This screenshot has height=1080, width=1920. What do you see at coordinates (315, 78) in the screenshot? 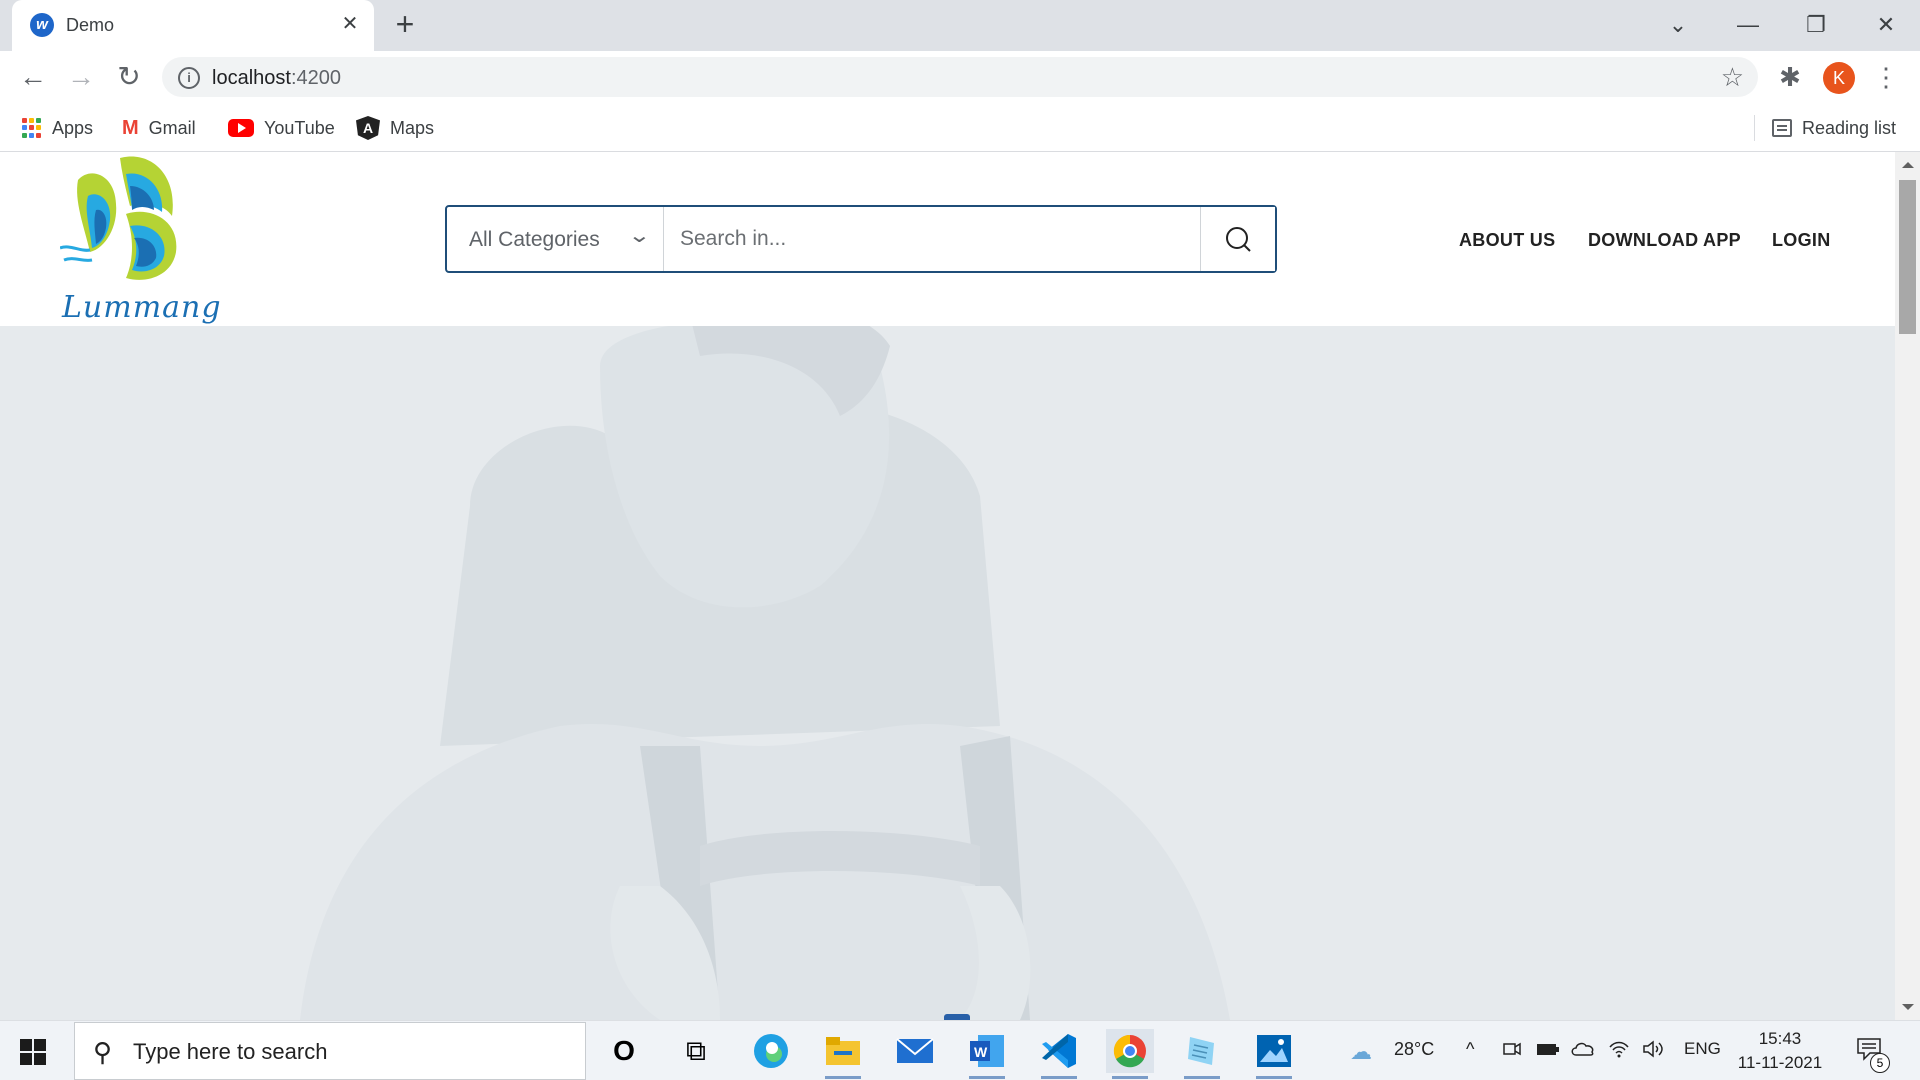
I see `url-port: :4200` at bounding box center [315, 78].